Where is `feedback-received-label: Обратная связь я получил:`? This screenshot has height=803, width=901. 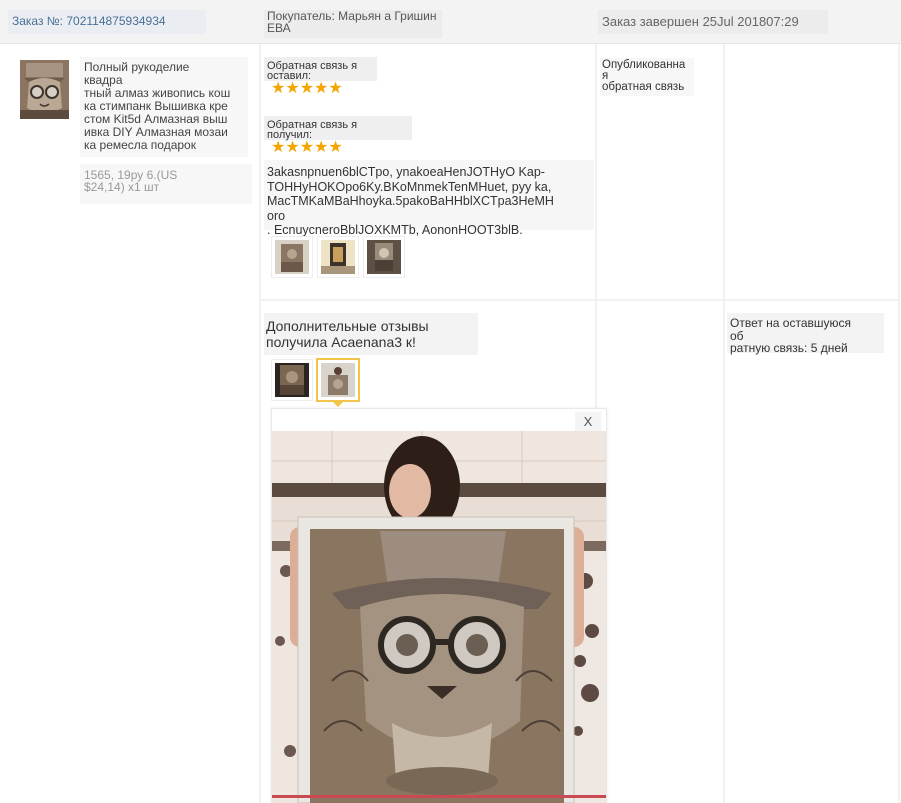
feedback-received-label: Обратная связь я получил: is located at coordinates (338, 128).